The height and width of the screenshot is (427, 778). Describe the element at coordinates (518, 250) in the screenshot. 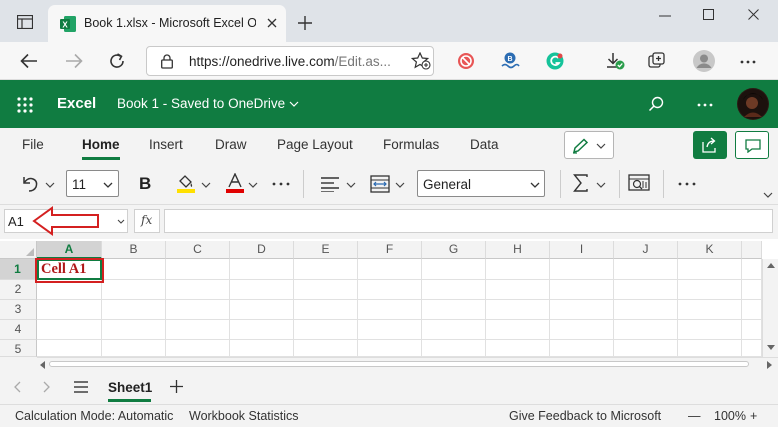

I see `column-header-h: H` at that location.